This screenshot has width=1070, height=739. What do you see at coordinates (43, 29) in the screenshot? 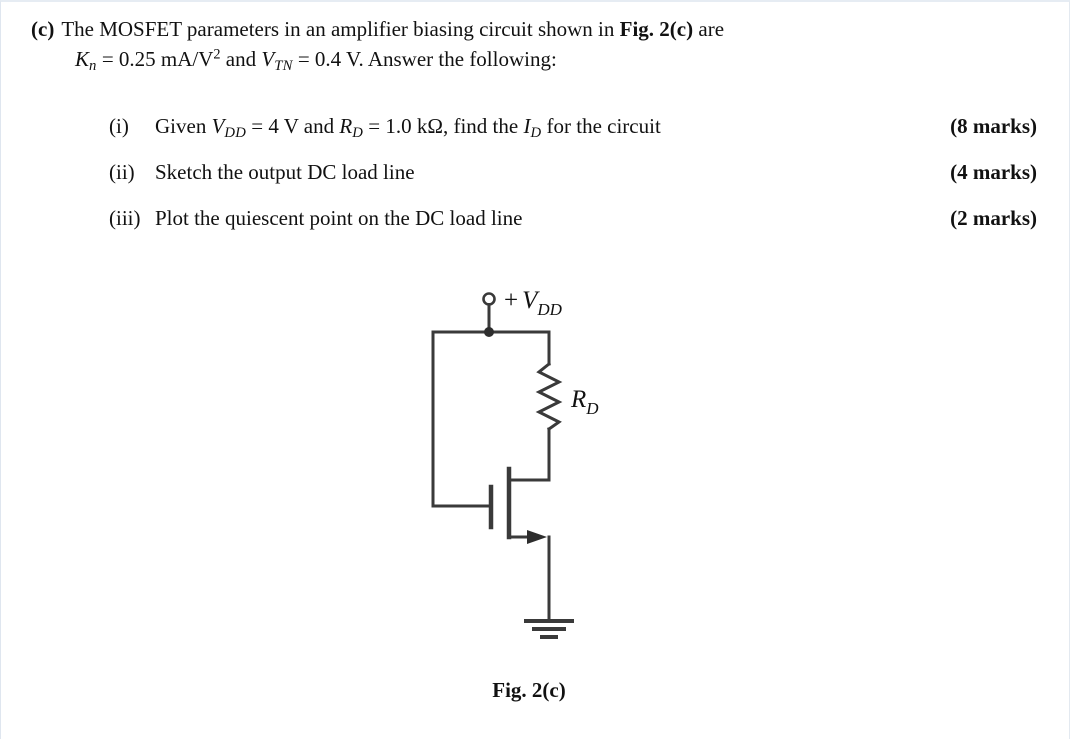
I see `question-label: (c)` at bounding box center [43, 29].